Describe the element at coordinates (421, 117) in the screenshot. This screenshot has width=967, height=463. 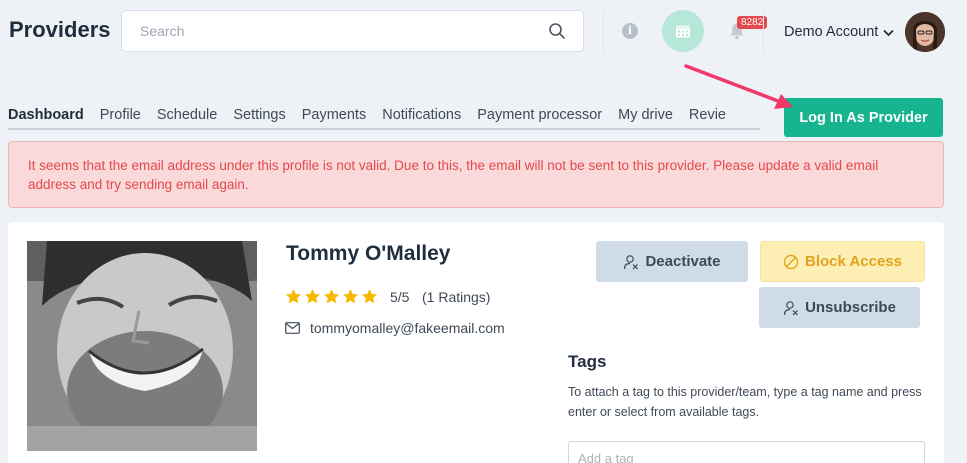
I see `tab-notifications: Notifications` at that location.